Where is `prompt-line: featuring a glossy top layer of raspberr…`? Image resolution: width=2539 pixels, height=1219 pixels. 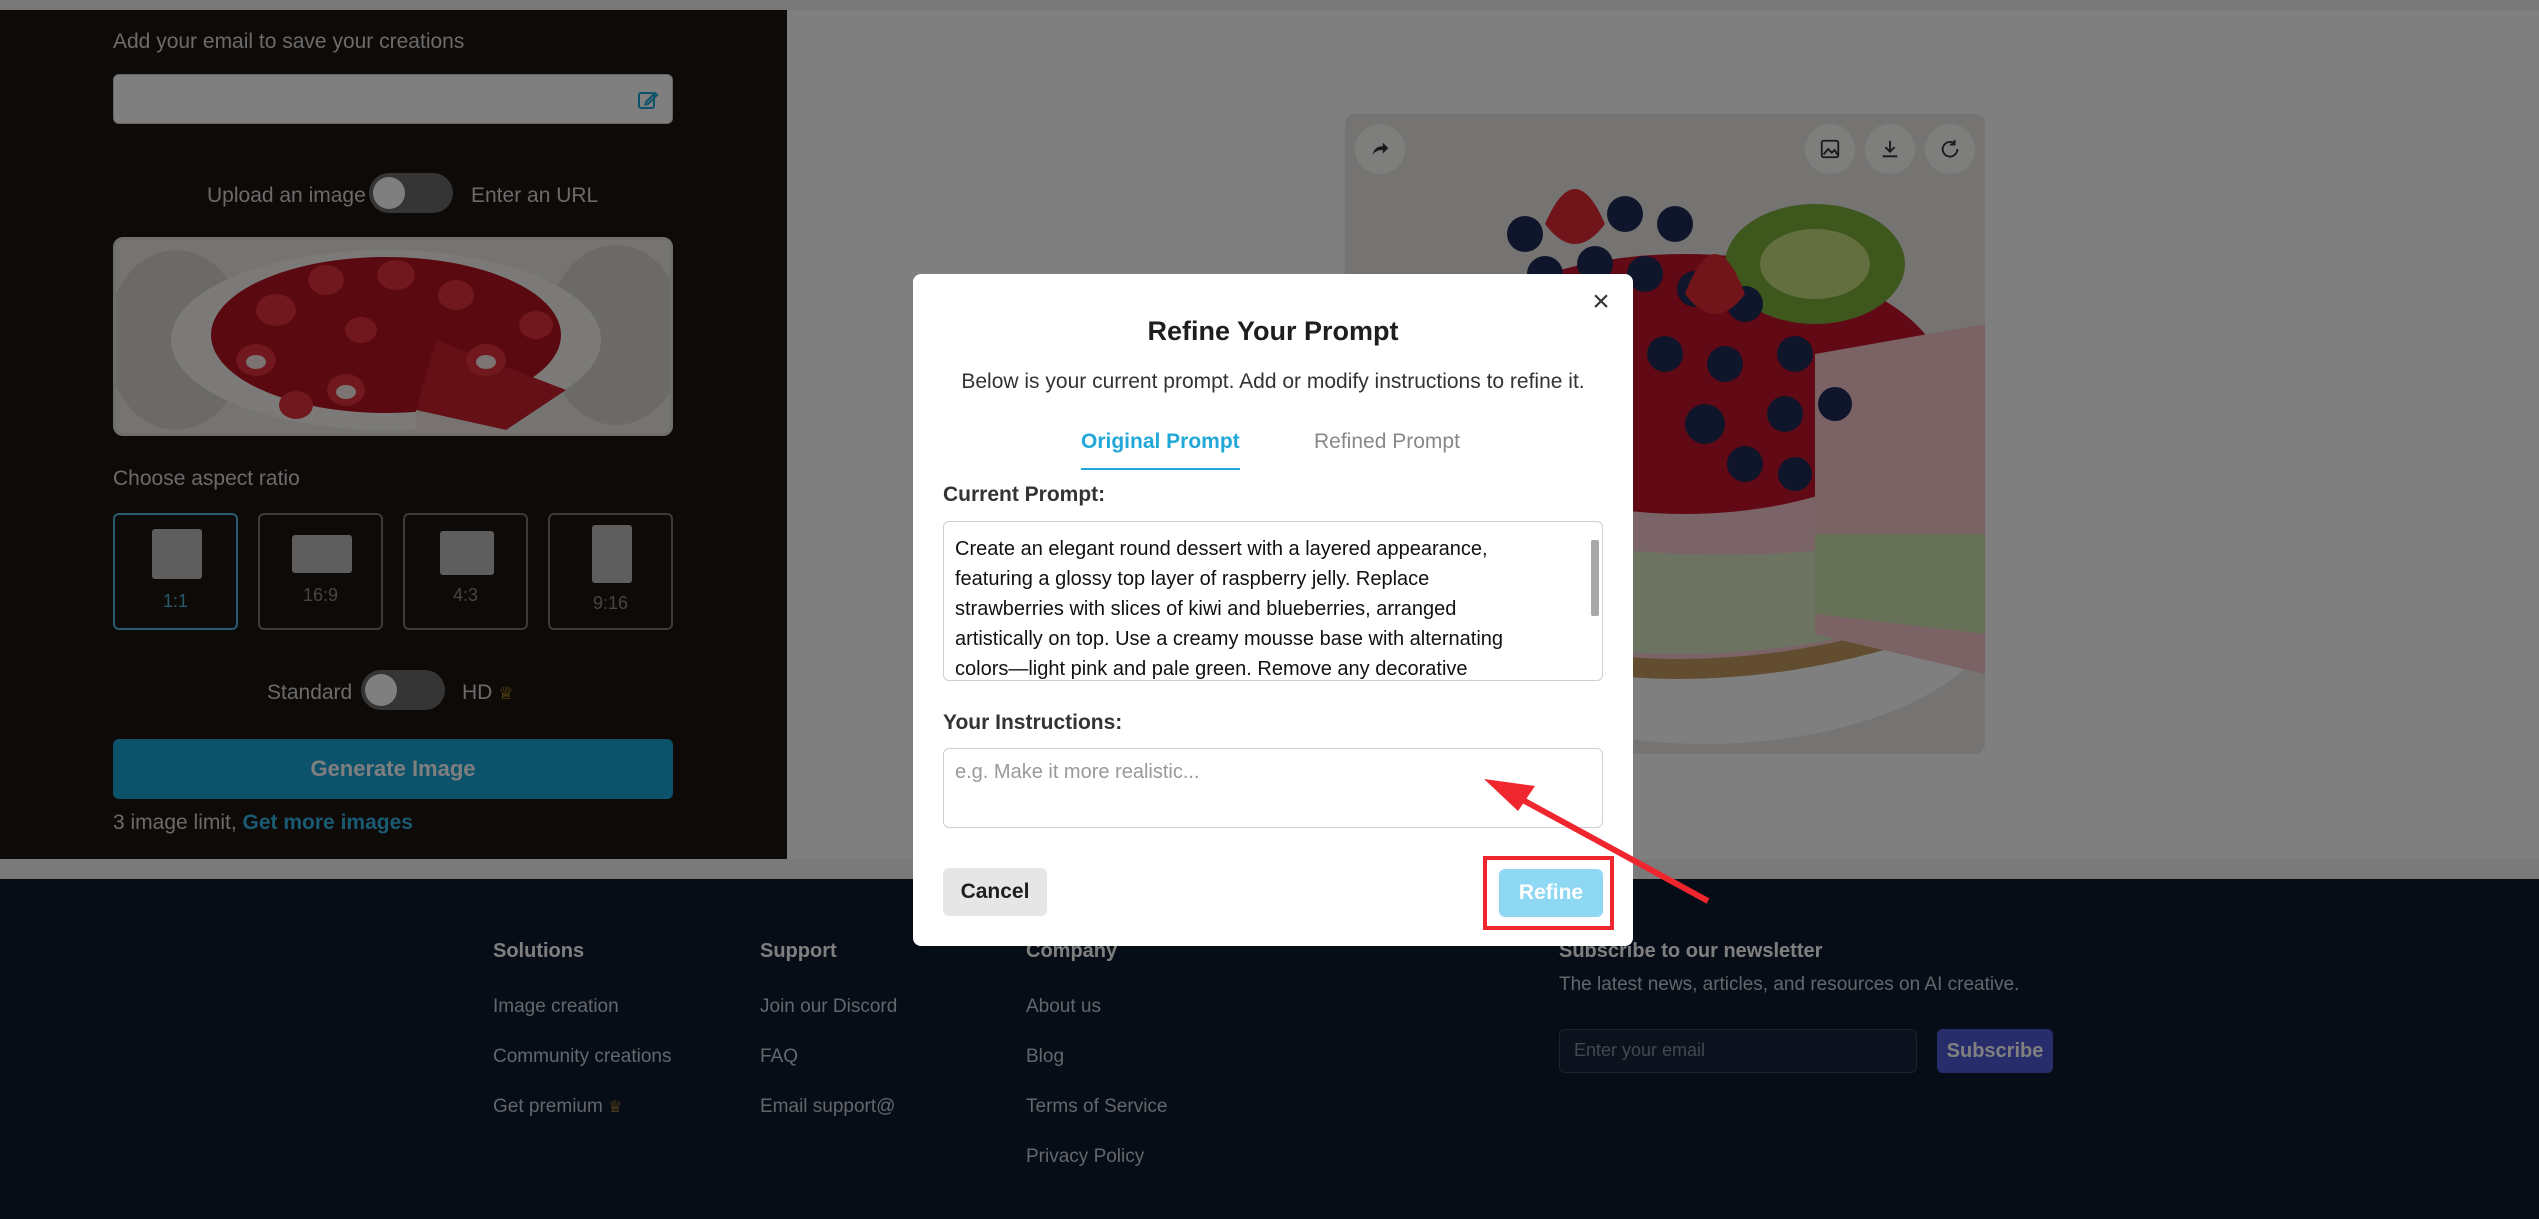
prompt-line: featuring a glossy top layer of raspberr… is located at coordinates (1192, 579).